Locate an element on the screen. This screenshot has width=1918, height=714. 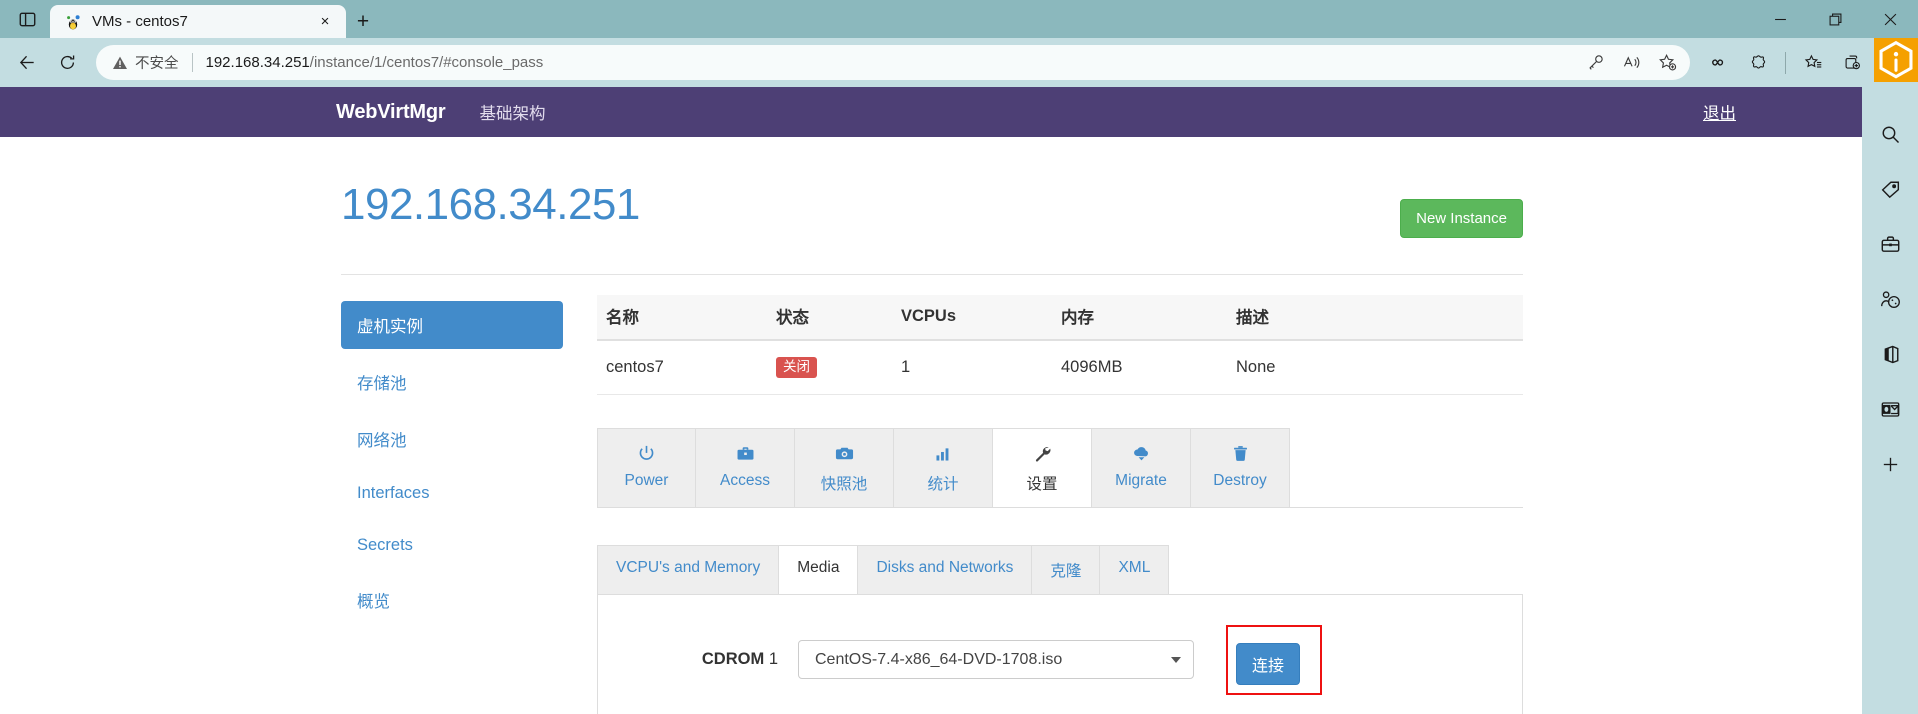
sidenav-item-storage: 存储池 is located at coordinates (452, 382).